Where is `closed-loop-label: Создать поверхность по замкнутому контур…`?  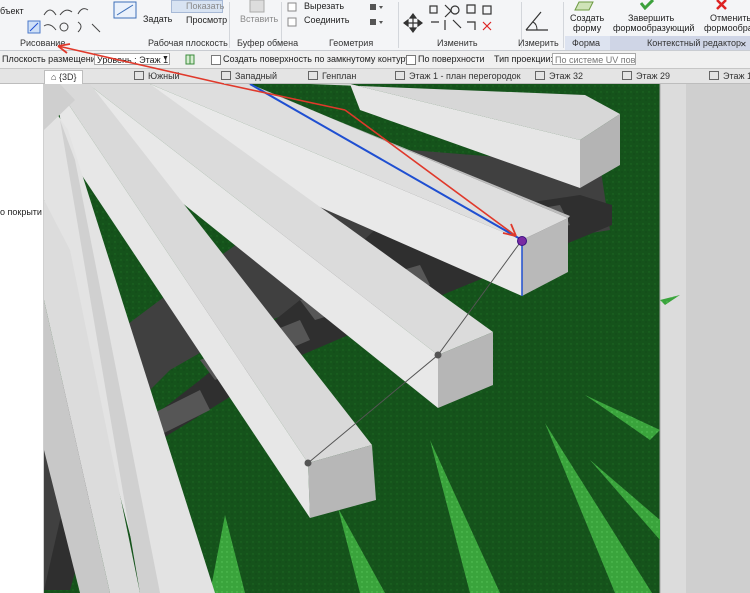
closed-loop-label: Создать поверхность по замкнутому контур… is located at coordinates (316, 59).